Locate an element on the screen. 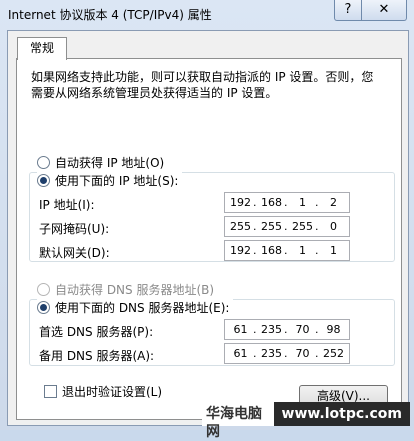 The height and width of the screenshot is (441, 414). radio-manual-dns-label: 使用下面的 DNS 服务器地址(E): is located at coordinates (142, 308).